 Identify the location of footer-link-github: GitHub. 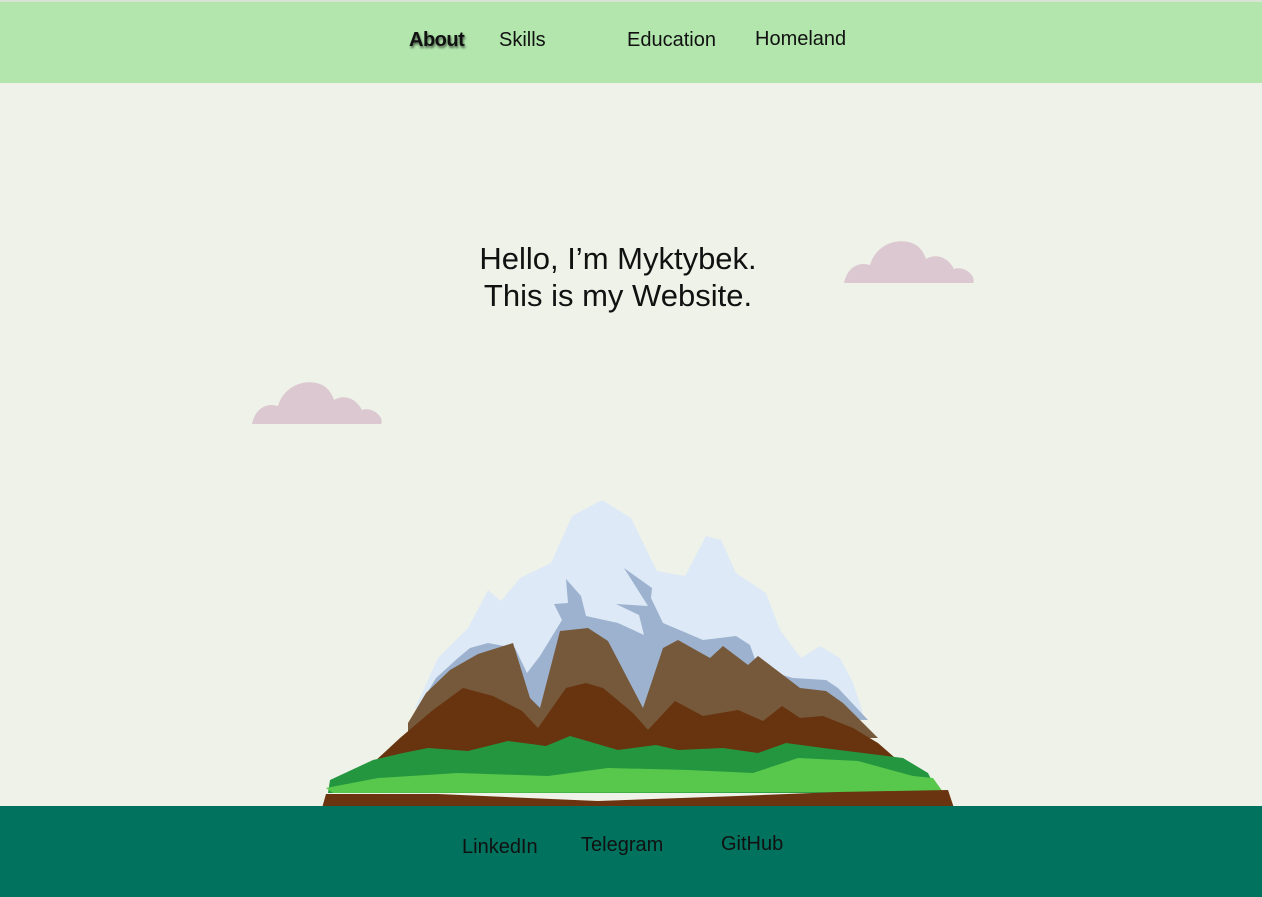
(752, 844).